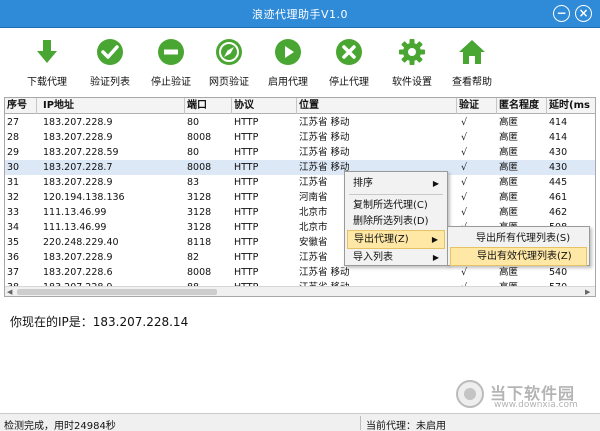  Describe the element at coordinates (47, 64) in the screenshot. I see `download-proxy-button: 下载代理` at that location.